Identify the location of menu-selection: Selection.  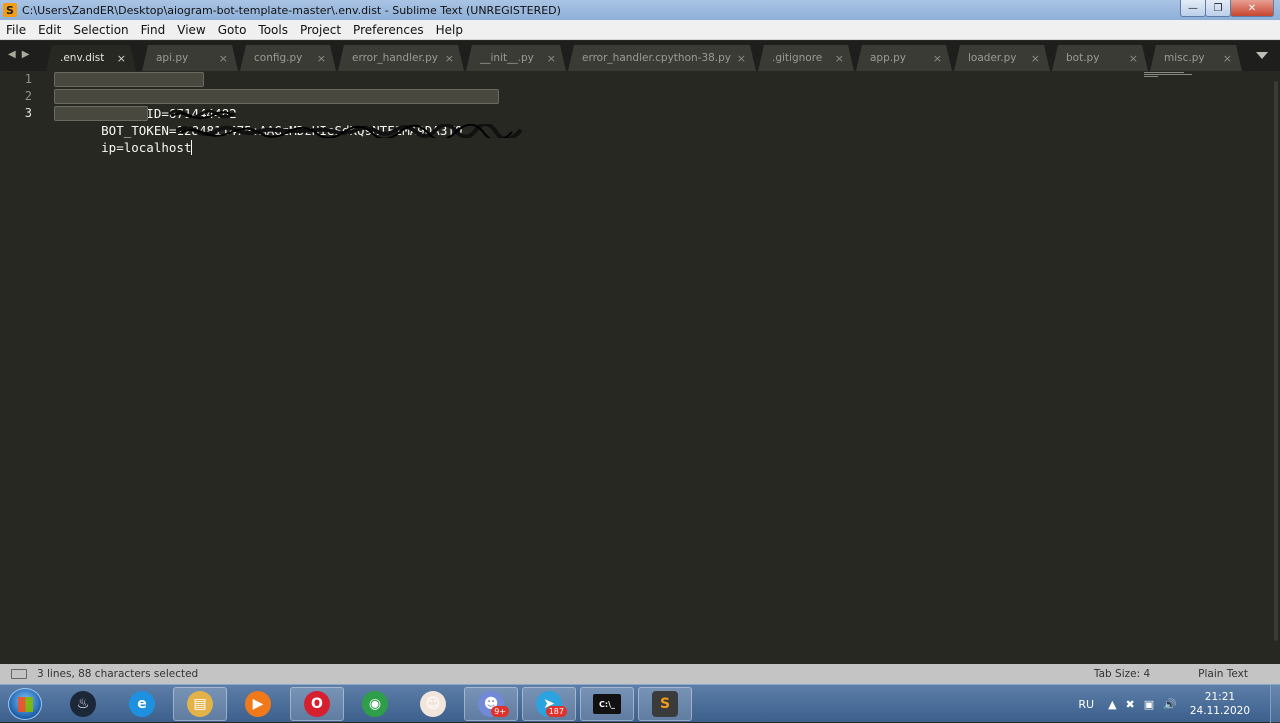
(100, 30).